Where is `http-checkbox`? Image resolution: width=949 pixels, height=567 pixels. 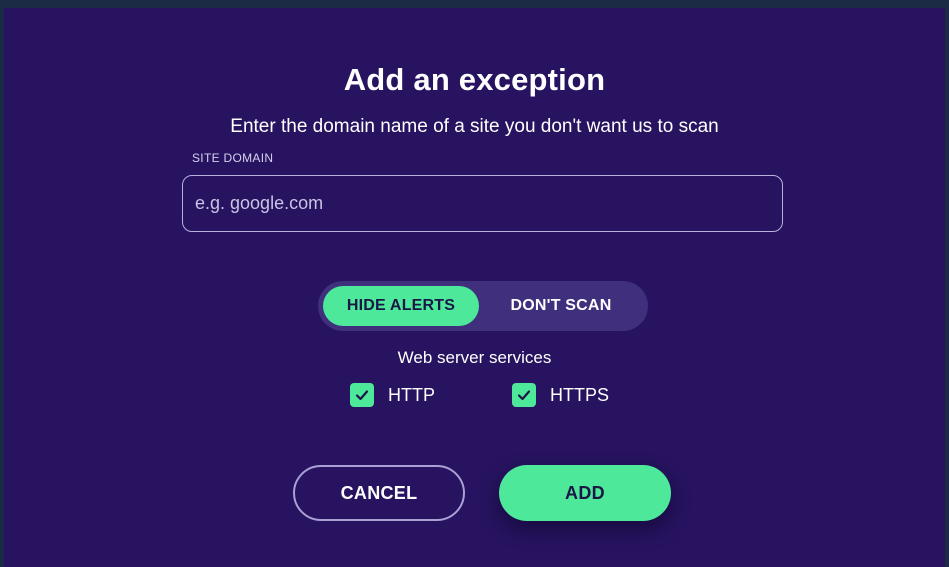 http-checkbox is located at coordinates (362, 395).